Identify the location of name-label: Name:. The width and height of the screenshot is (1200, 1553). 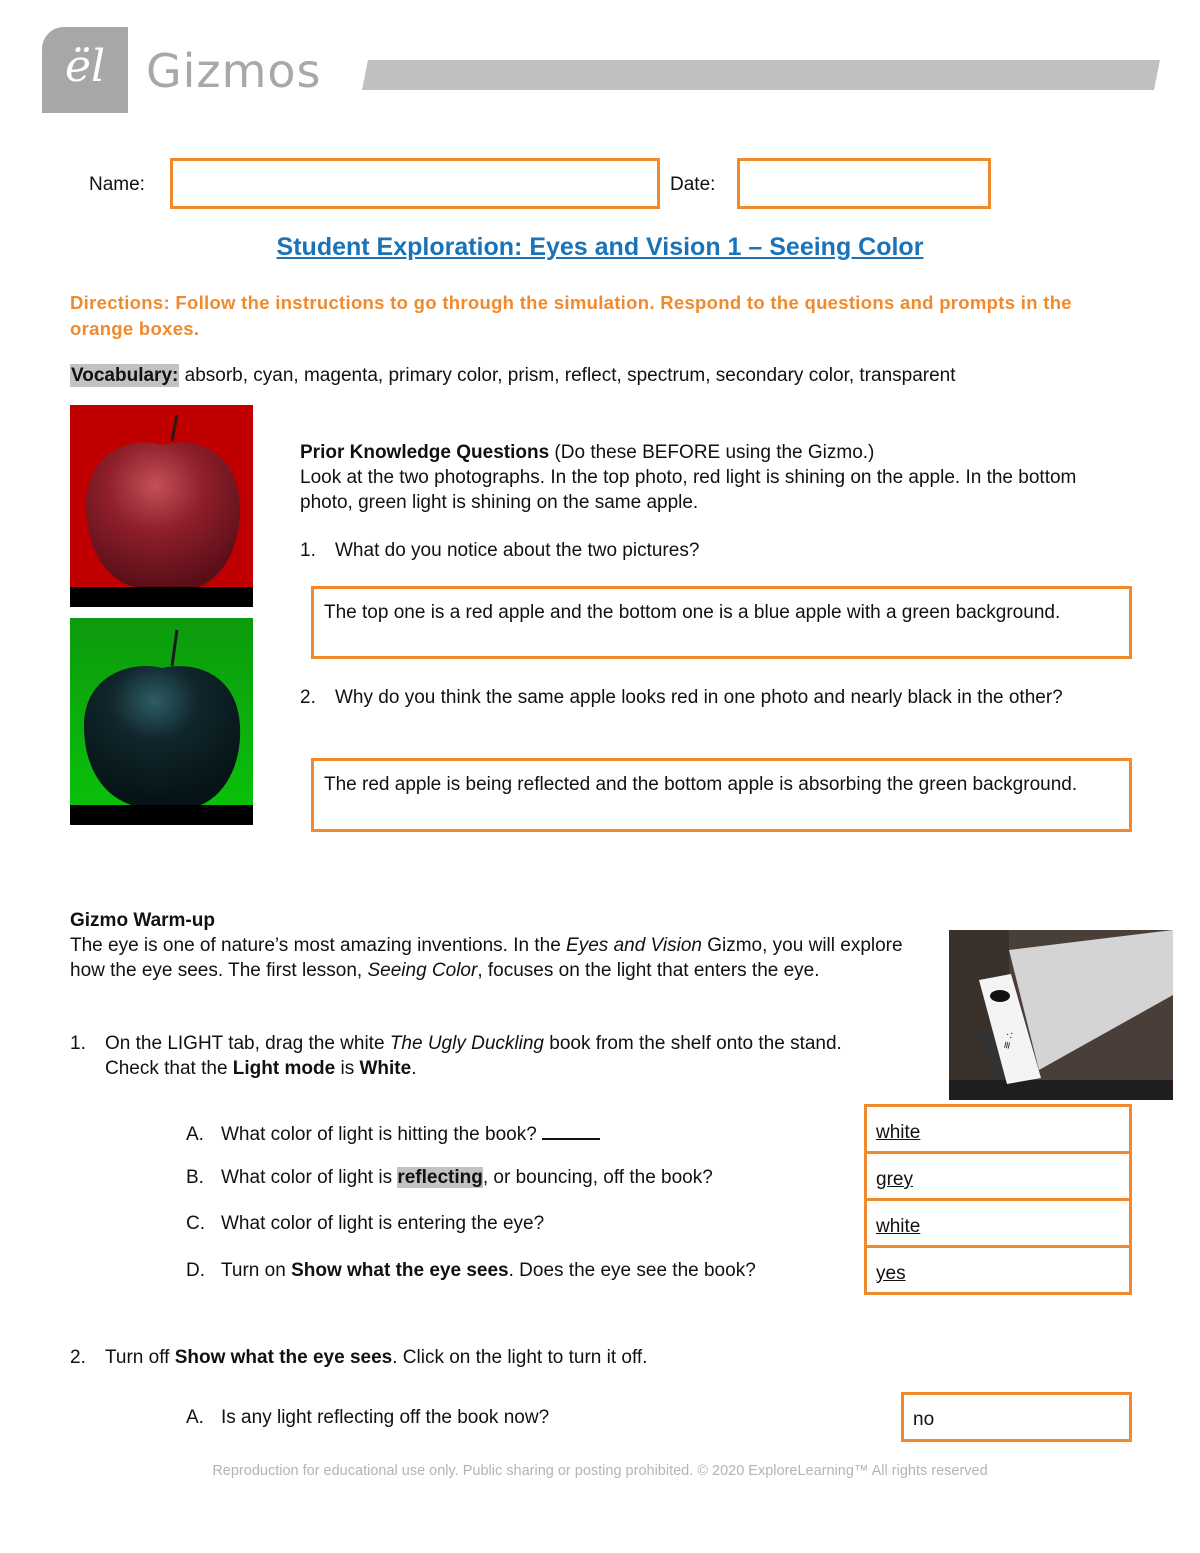
(117, 184).